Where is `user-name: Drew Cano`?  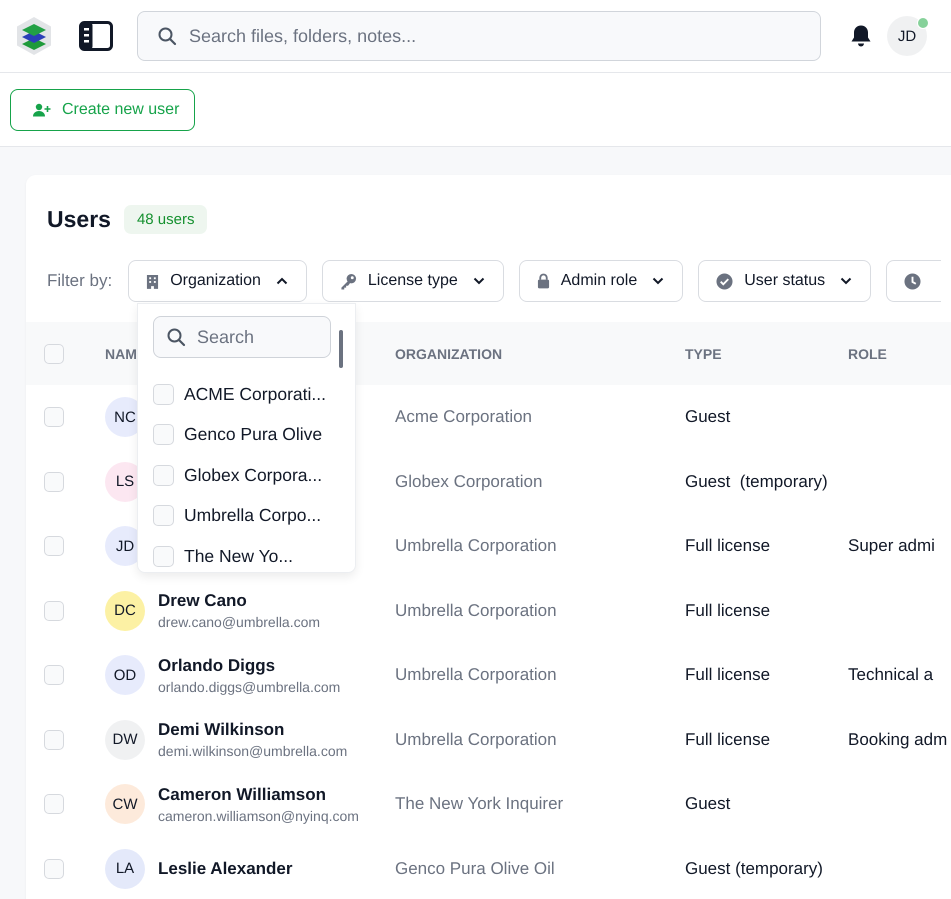
user-name: Drew Cano is located at coordinates (203, 601).